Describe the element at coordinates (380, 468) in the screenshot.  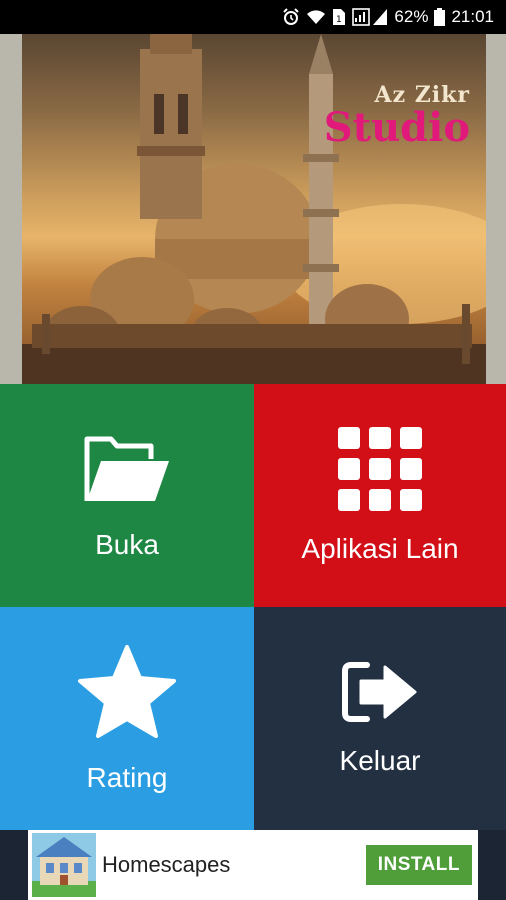
I see `apps-grid-icon` at that location.